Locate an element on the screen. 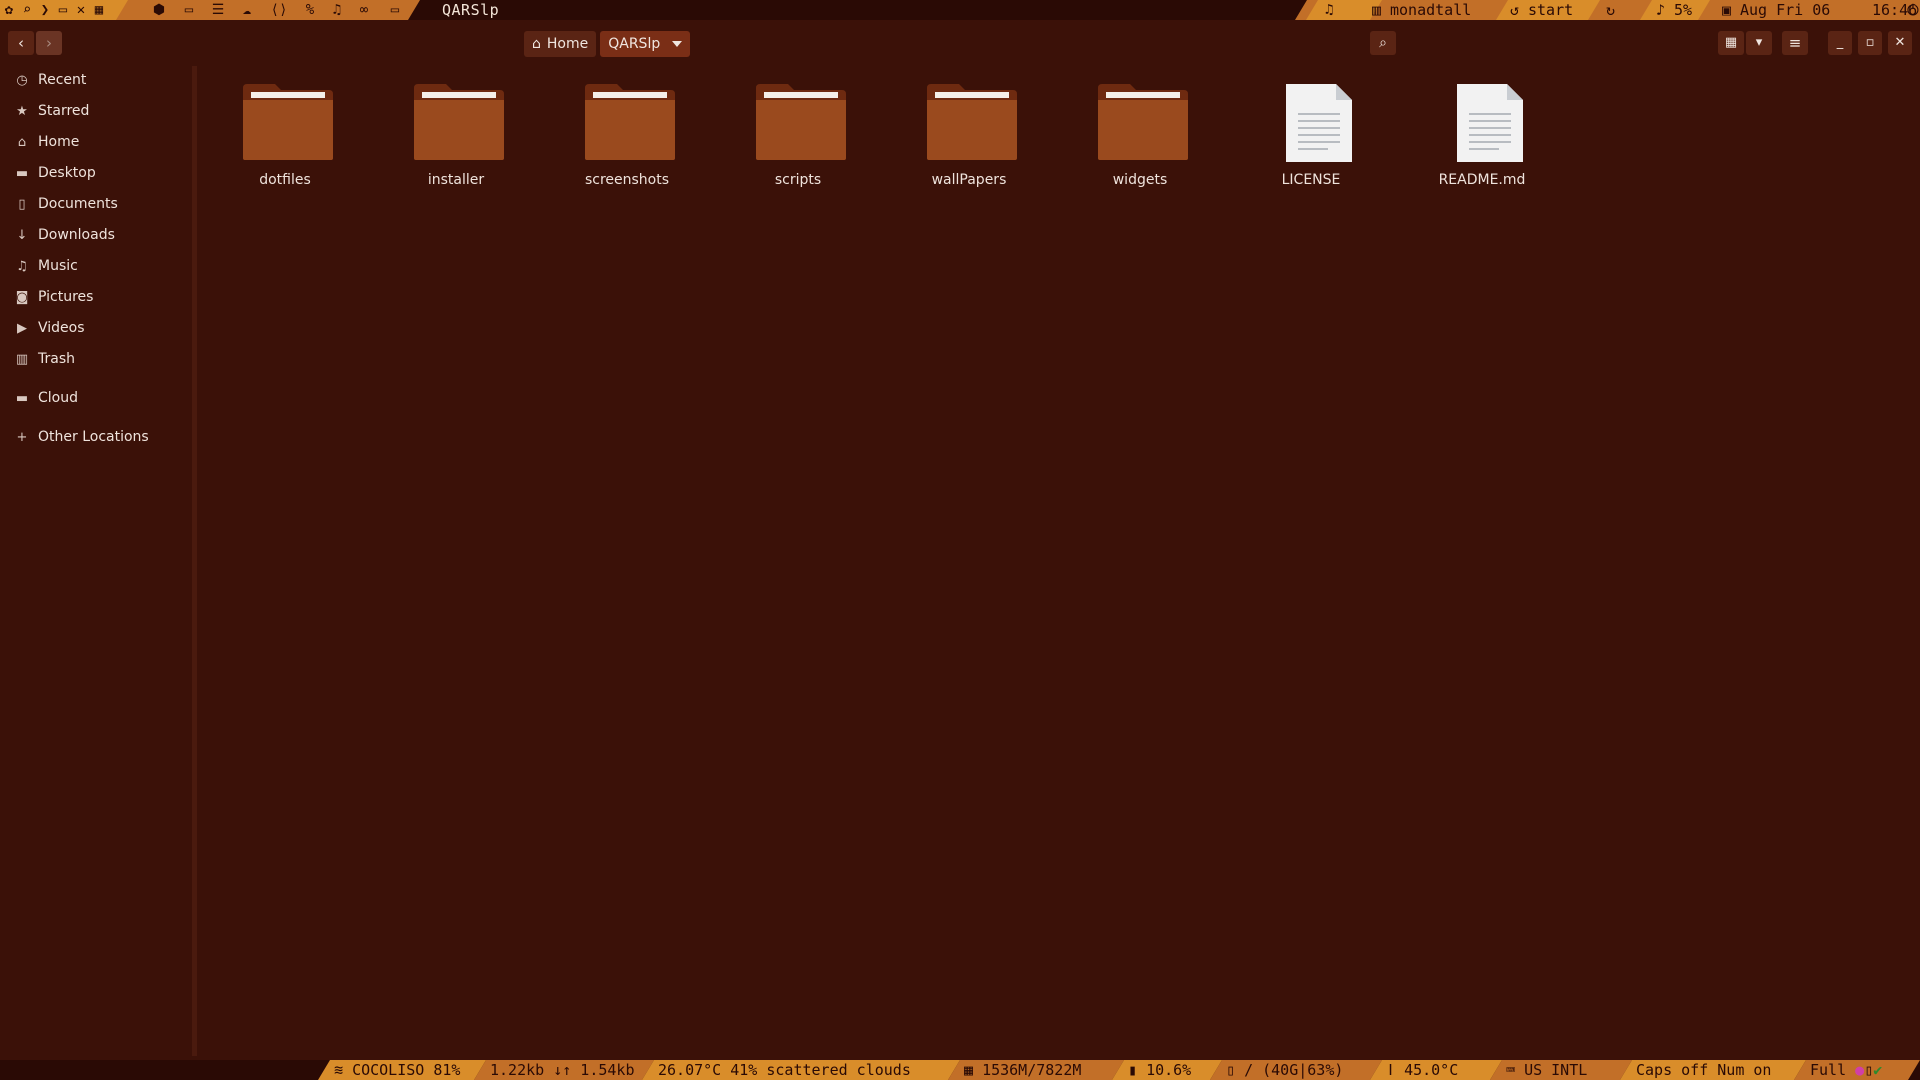 Image resolution: width=1920 pixels, height=1080 pixels. thermometer-icon: ǀ is located at coordinates (1395, 1070).